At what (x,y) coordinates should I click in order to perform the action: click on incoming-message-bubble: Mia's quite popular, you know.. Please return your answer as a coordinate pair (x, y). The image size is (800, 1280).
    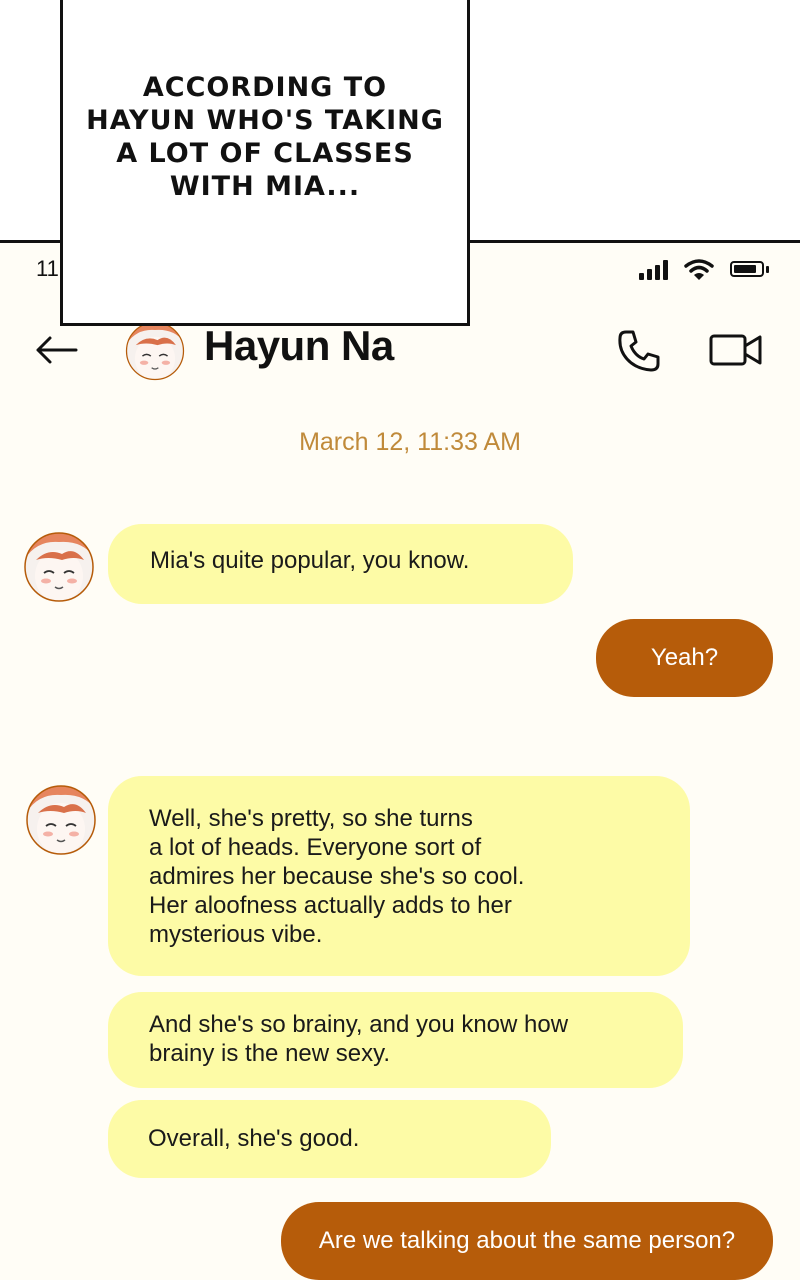
    Looking at the image, I should click on (340, 564).